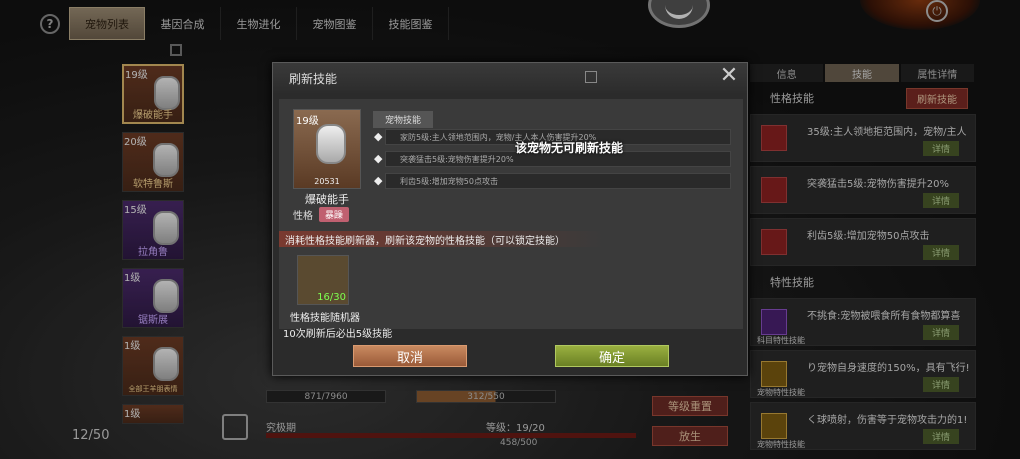 Image resolution: width=1020 pixels, height=459 pixels. I want to click on item-count: 16/30, so click(331, 297).